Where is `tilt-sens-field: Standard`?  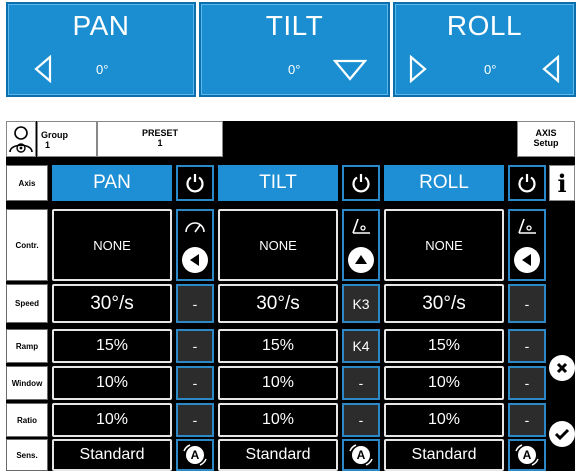 tilt-sens-field: Standard is located at coordinates (278, 455).